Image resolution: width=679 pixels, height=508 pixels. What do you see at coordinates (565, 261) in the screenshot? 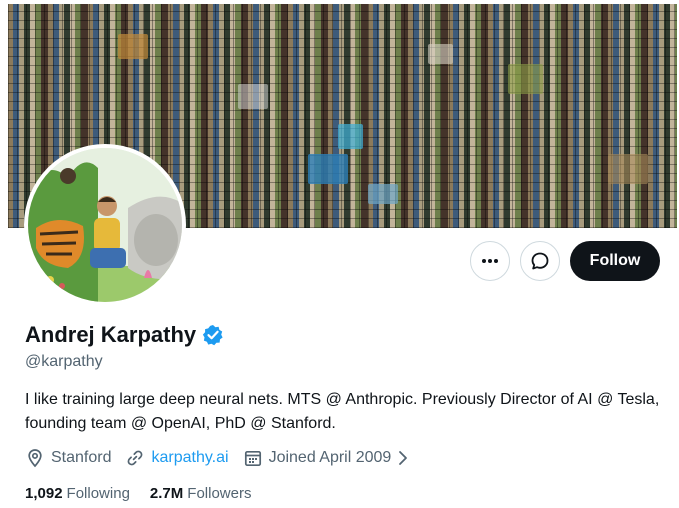
I see `profile-actions: Follow` at bounding box center [565, 261].